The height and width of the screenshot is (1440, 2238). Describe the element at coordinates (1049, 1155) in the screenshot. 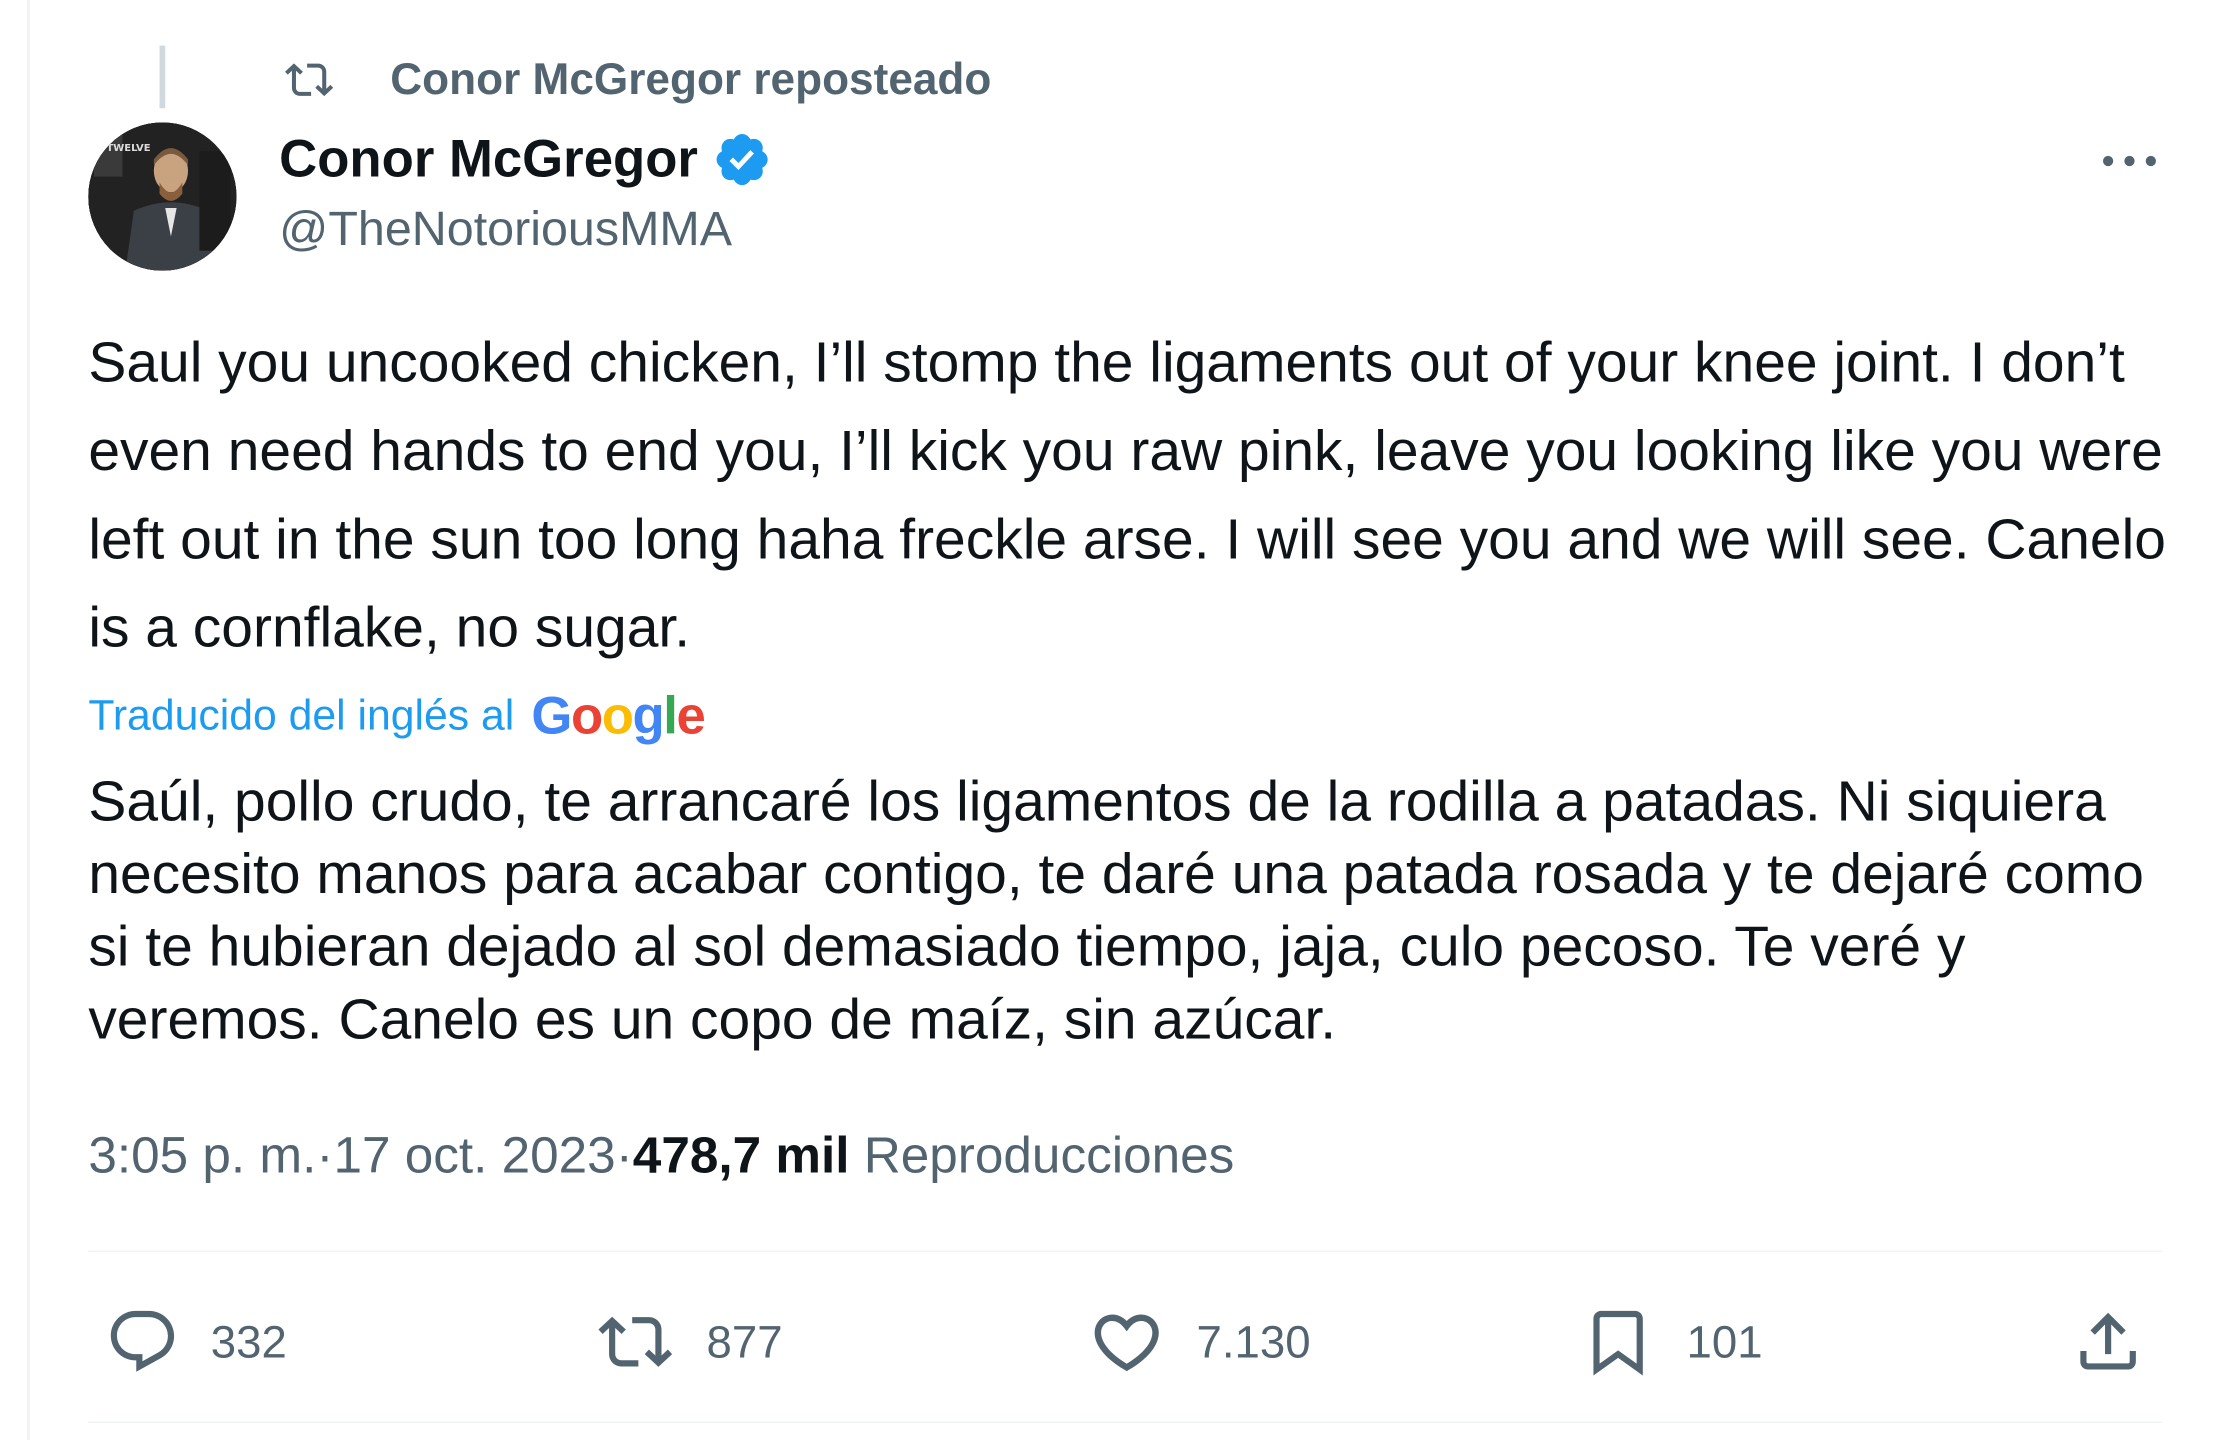

I see `views-label: Reproducciones` at that location.